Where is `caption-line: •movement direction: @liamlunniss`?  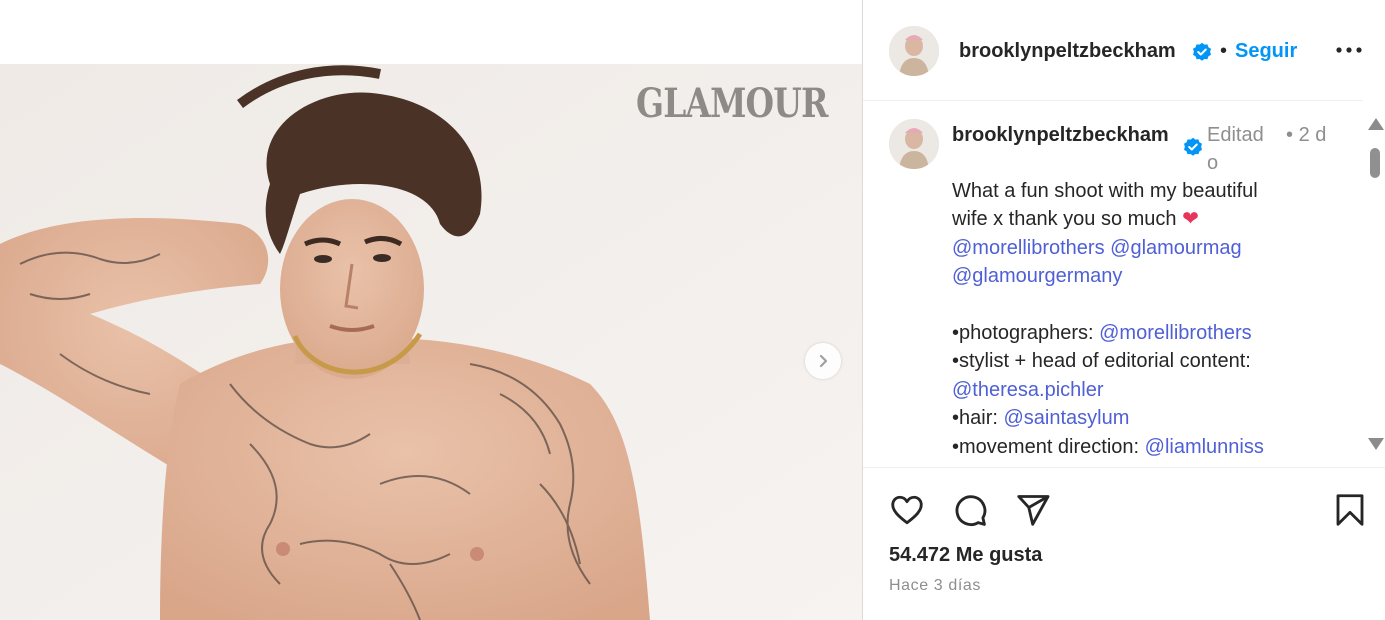 caption-line: •movement direction: @liamlunniss is located at coordinates (1132, 447).